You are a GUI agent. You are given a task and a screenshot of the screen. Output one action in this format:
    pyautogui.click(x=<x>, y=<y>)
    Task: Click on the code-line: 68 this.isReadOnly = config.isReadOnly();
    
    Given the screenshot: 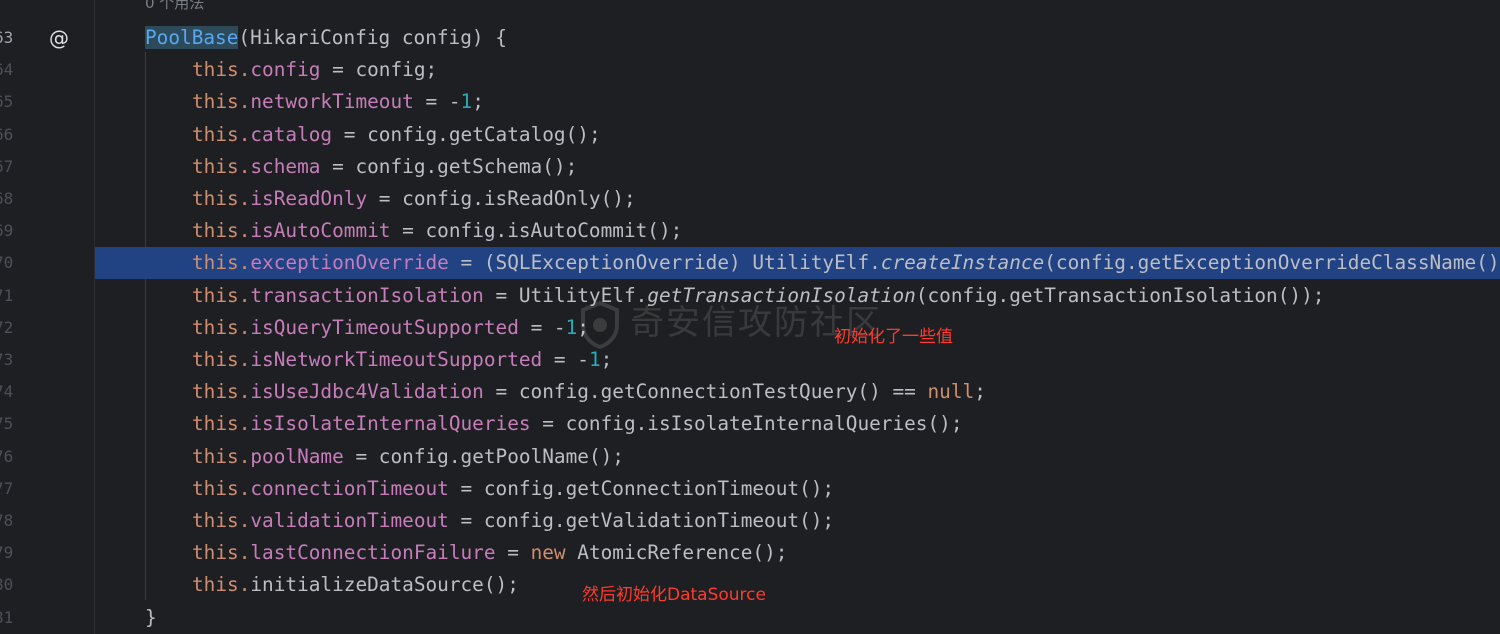 What is the action you would take?
    pyautogui.click(x=750, y=199)
    